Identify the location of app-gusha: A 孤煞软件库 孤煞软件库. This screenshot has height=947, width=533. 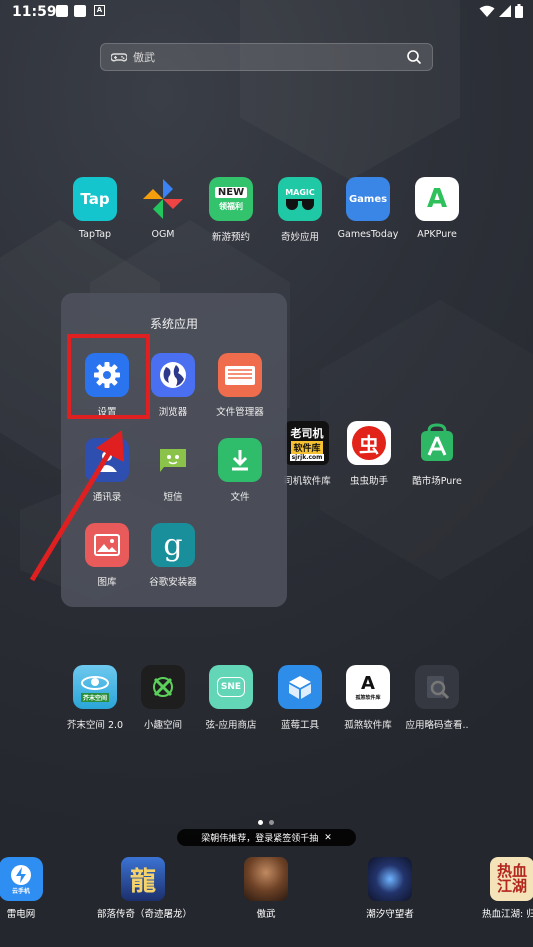
(368, 698).